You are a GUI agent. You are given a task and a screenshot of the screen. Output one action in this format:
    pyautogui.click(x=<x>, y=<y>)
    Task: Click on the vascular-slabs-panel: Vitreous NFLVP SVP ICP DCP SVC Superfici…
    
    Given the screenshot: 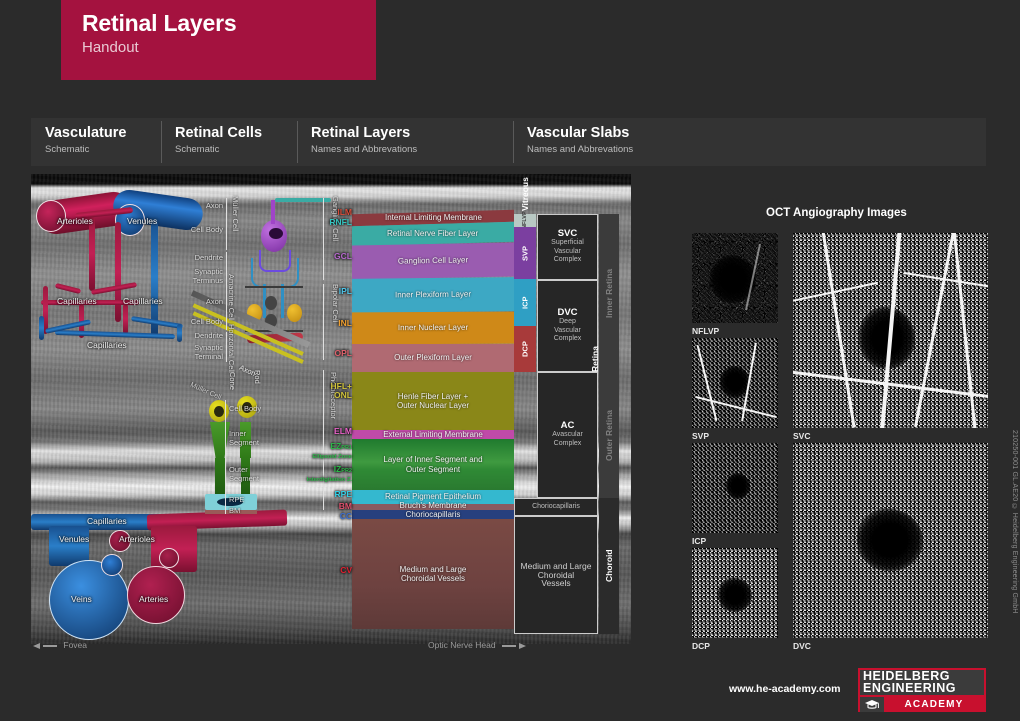 What is the action you would take?
    pyautogui.click(x=566, y=409)
    